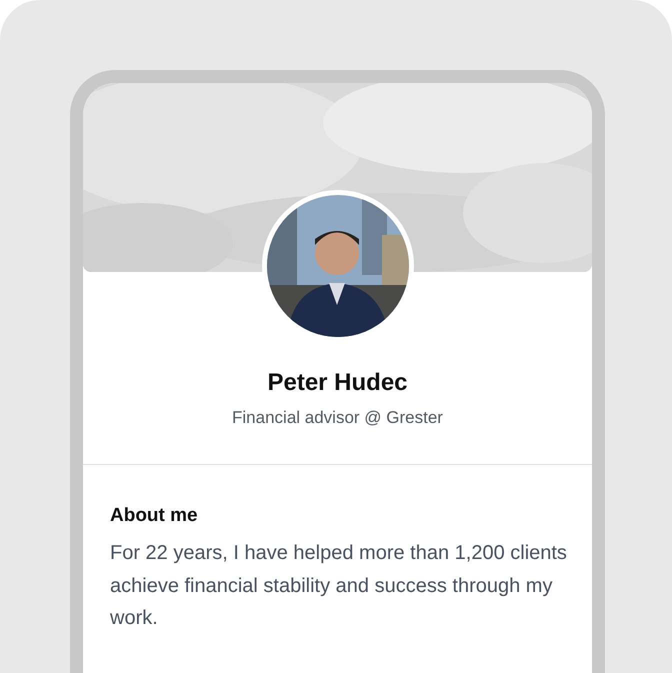 This screenshot has width=672, height=673. I want to click on about-text: For 22 years, I have helped more than 1,200 clients achieve financial stability and success through my work., so click(339, 586).